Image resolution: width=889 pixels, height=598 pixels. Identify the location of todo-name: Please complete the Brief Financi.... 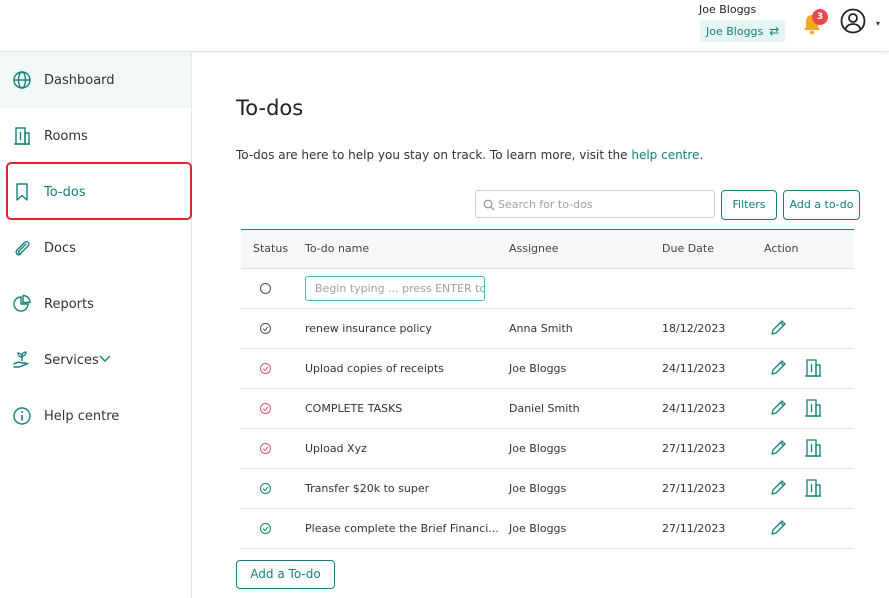
(402, 528).